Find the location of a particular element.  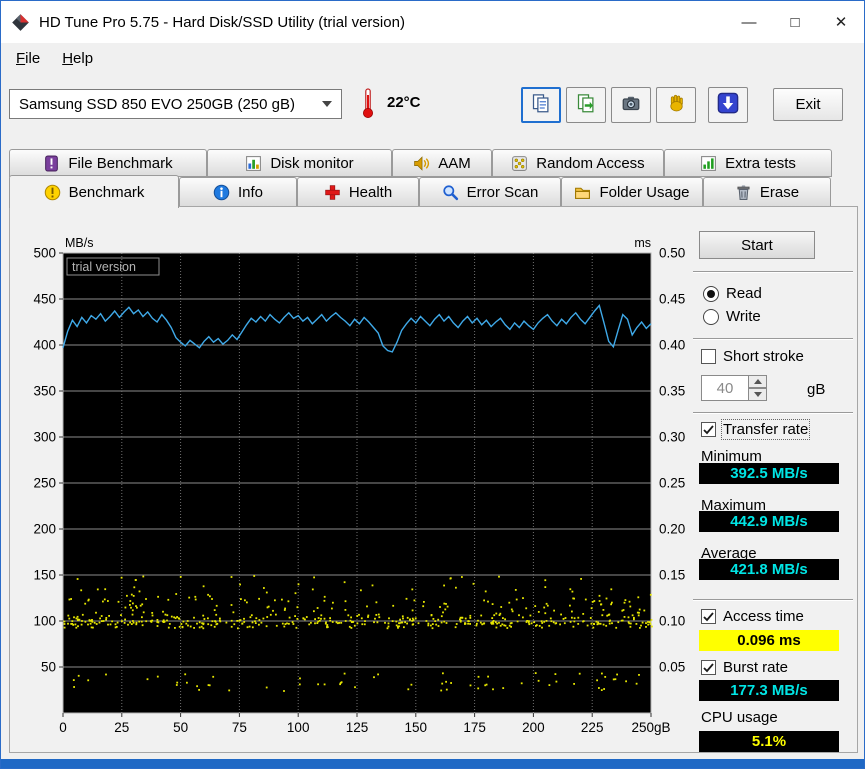

camera-icon is located at coordinates (631, 105).